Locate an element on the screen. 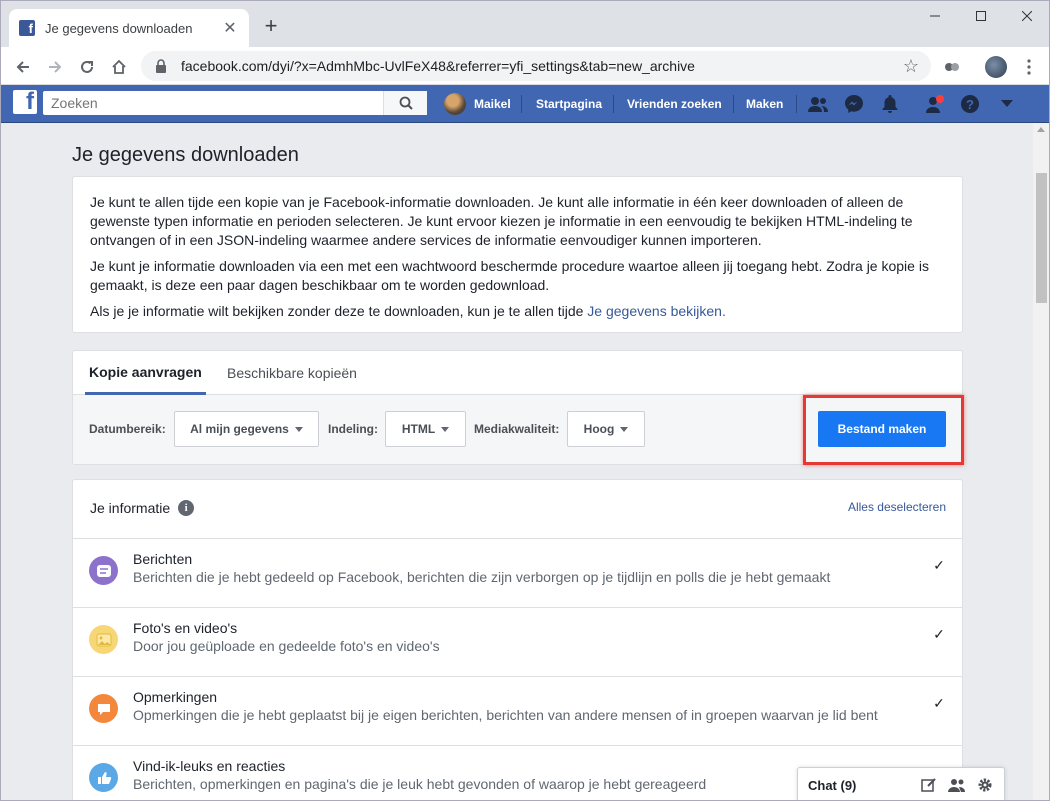 The height and width of the screenshot is (801, 1050). likes-icon is located at coordinates (103, 777).